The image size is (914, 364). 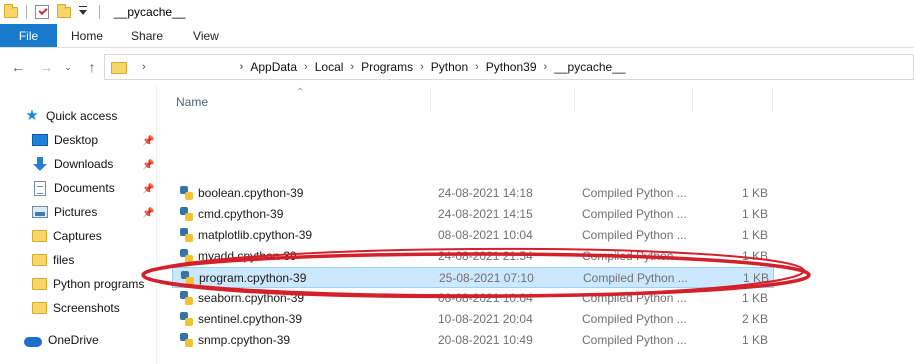 I want to click on file-date: 25-08-2021 07:10, so click(x=486, y=278).